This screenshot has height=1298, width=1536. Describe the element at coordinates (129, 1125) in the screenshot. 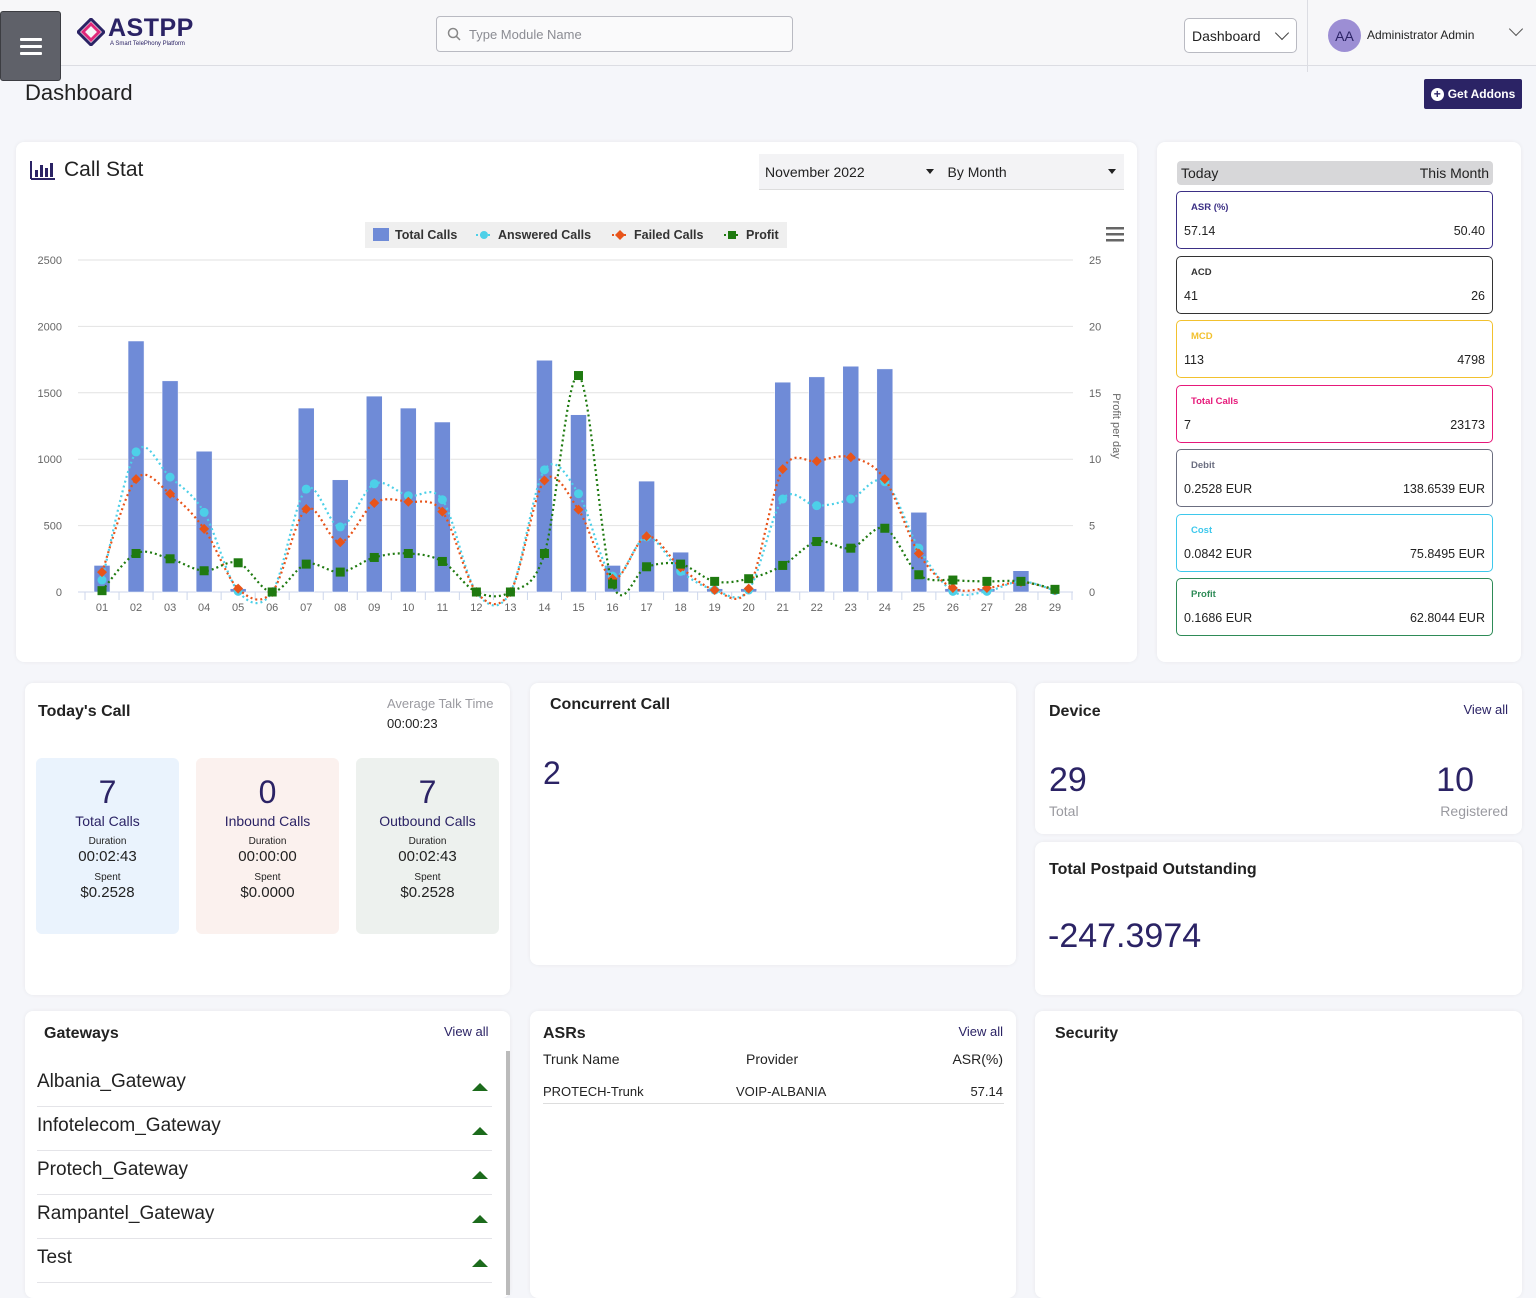

I see `gateway-name: Infotelecom_Gateway` at that location.